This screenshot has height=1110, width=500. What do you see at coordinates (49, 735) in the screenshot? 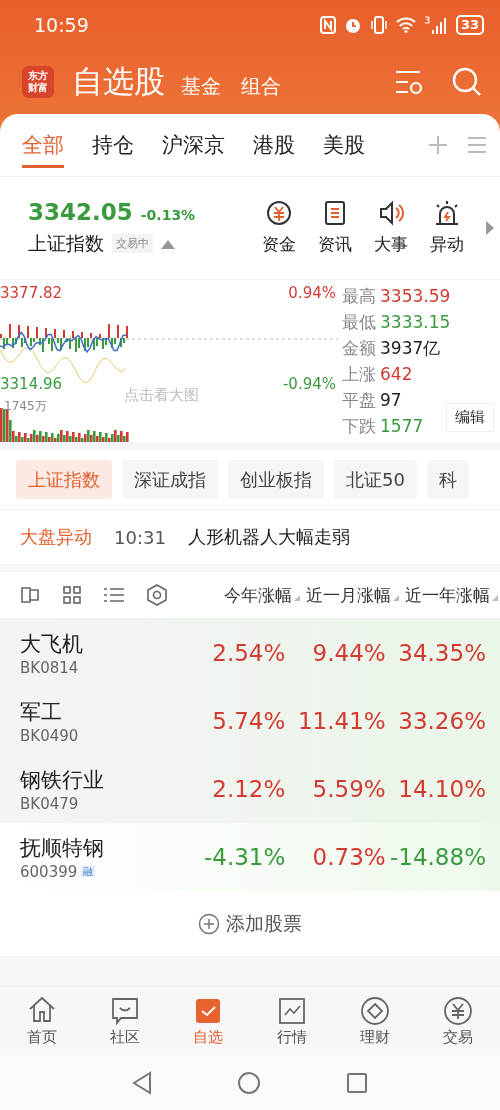
I see `stock-code: BK0490` at bounding box center [49, 735].